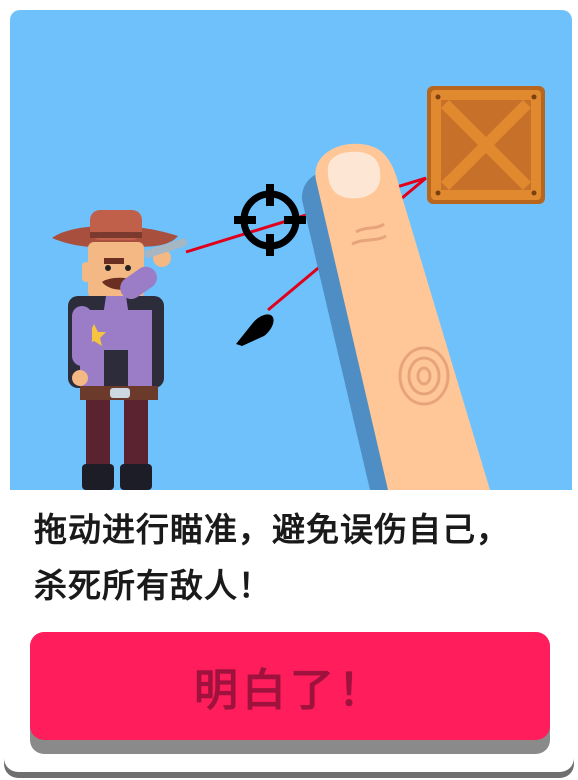 The height and width of the screenshot is (780, 578). Describe the element at coordinates (270, 220) in the screenshot. I see `crosshair-icon` at that location.